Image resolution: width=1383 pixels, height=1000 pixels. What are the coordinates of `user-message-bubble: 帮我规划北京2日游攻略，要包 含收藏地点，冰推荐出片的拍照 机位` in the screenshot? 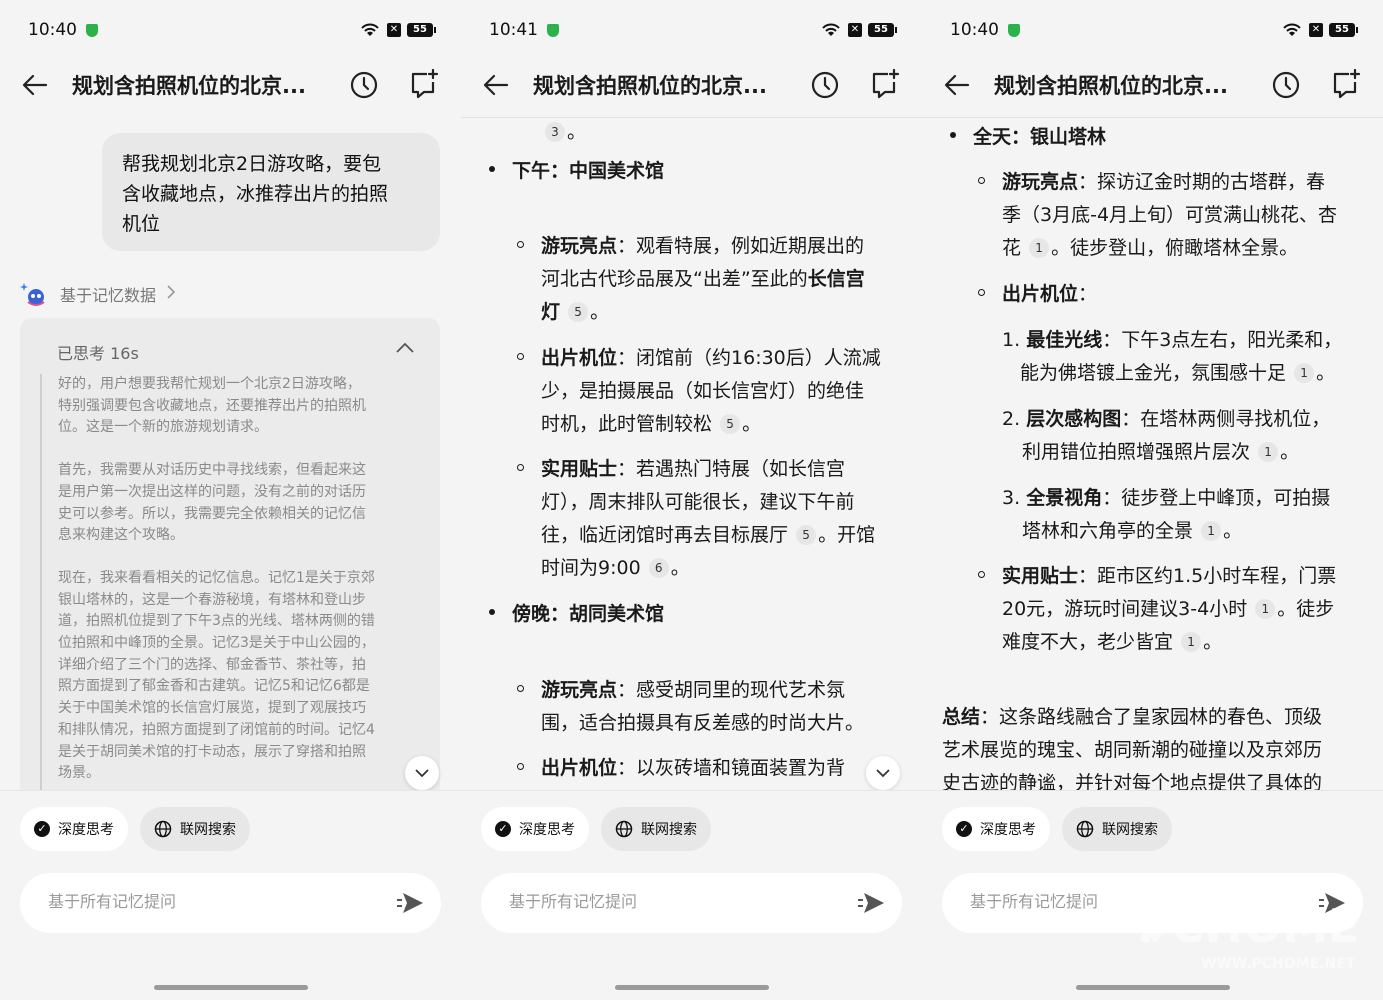 It's located at (271, 192).